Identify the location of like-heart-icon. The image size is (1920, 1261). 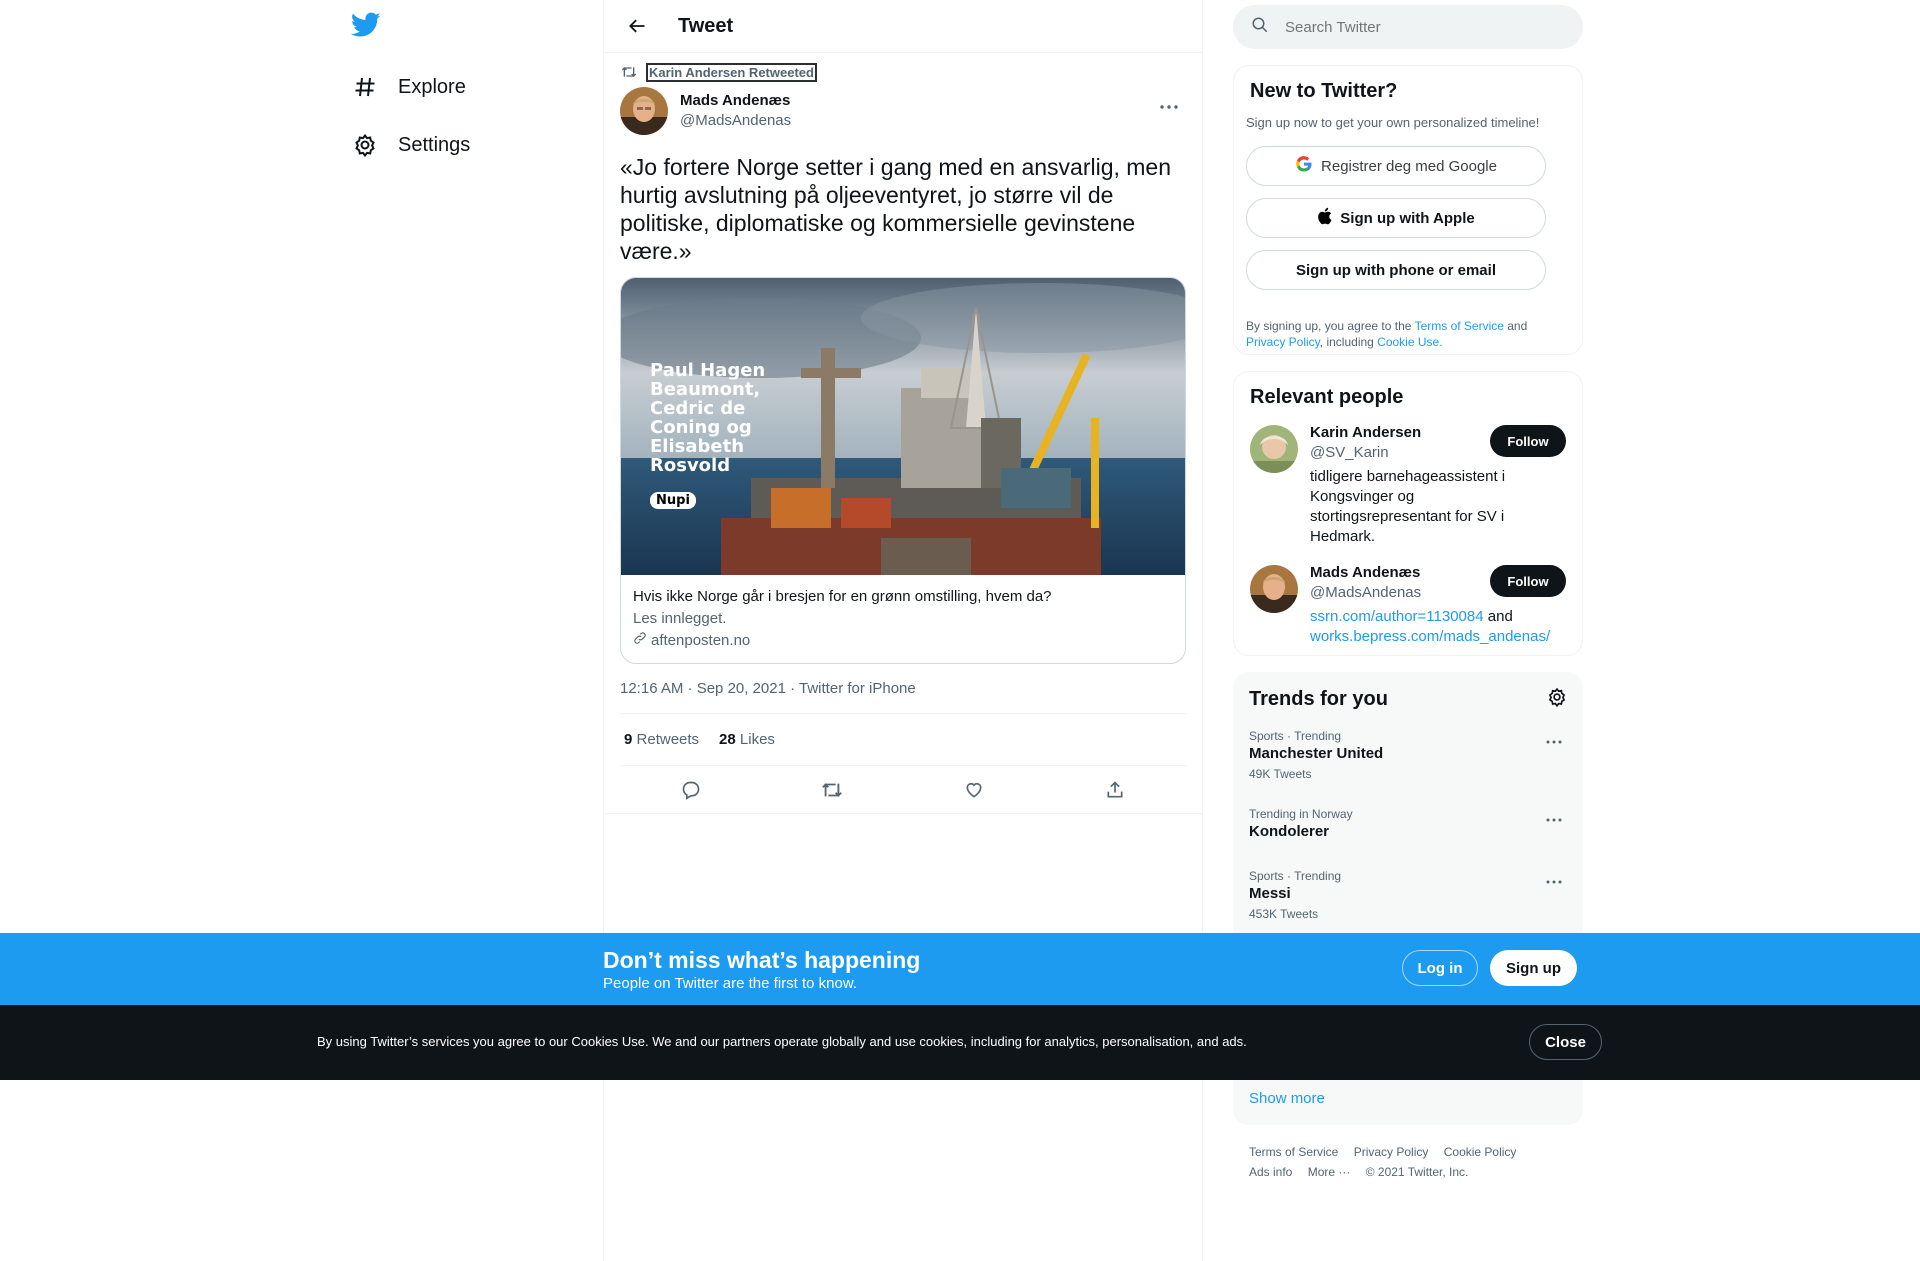
(974, 790).